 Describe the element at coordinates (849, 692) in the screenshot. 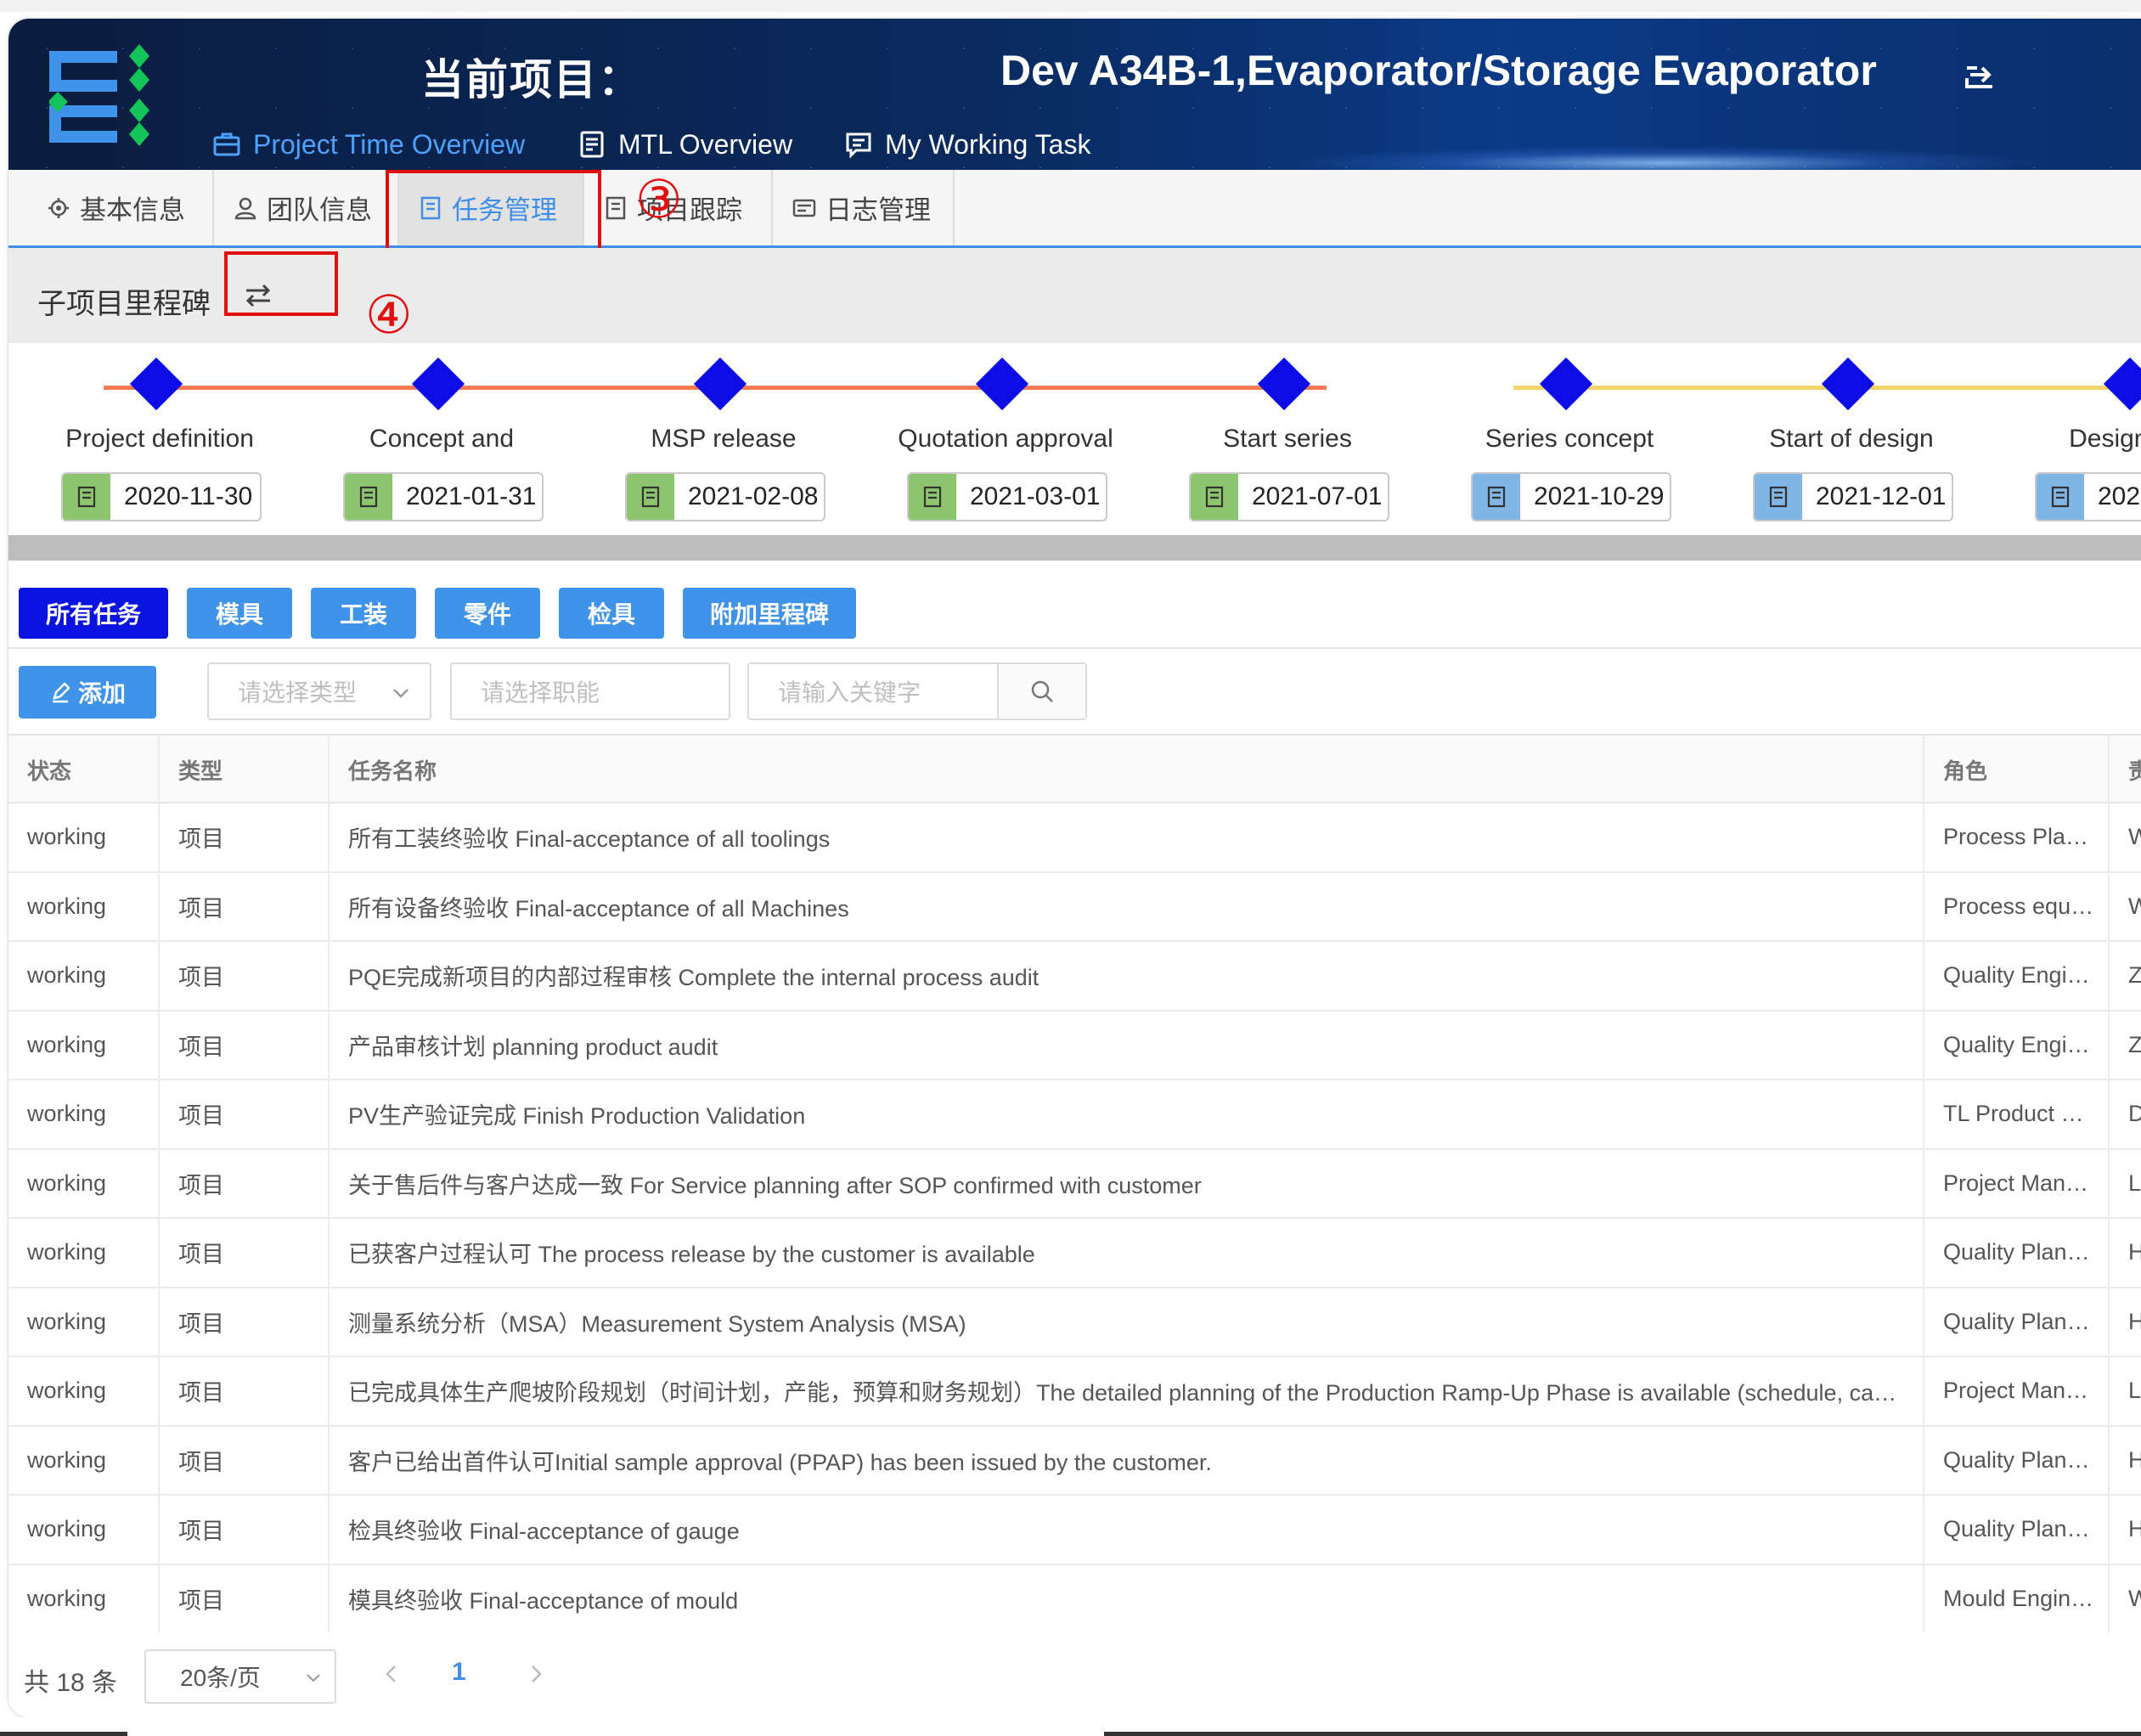

I see `keyword-placeholder: 请输入关键字` at that location.